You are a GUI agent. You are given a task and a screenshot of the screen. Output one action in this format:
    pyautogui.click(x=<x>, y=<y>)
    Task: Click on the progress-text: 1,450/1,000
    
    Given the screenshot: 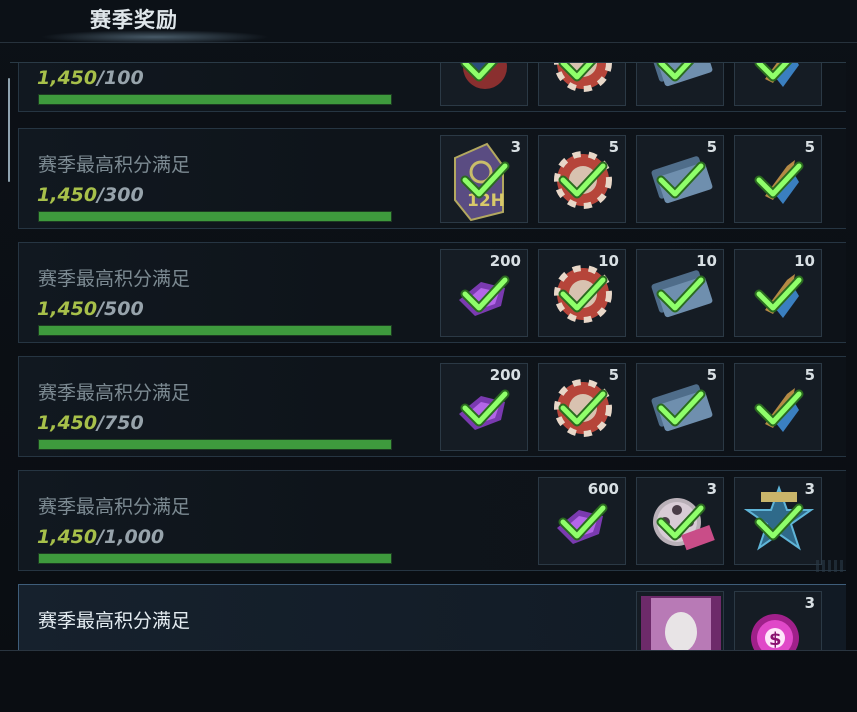 What is the action you would take?
    pyautogui.click(x=100, y=537)
    